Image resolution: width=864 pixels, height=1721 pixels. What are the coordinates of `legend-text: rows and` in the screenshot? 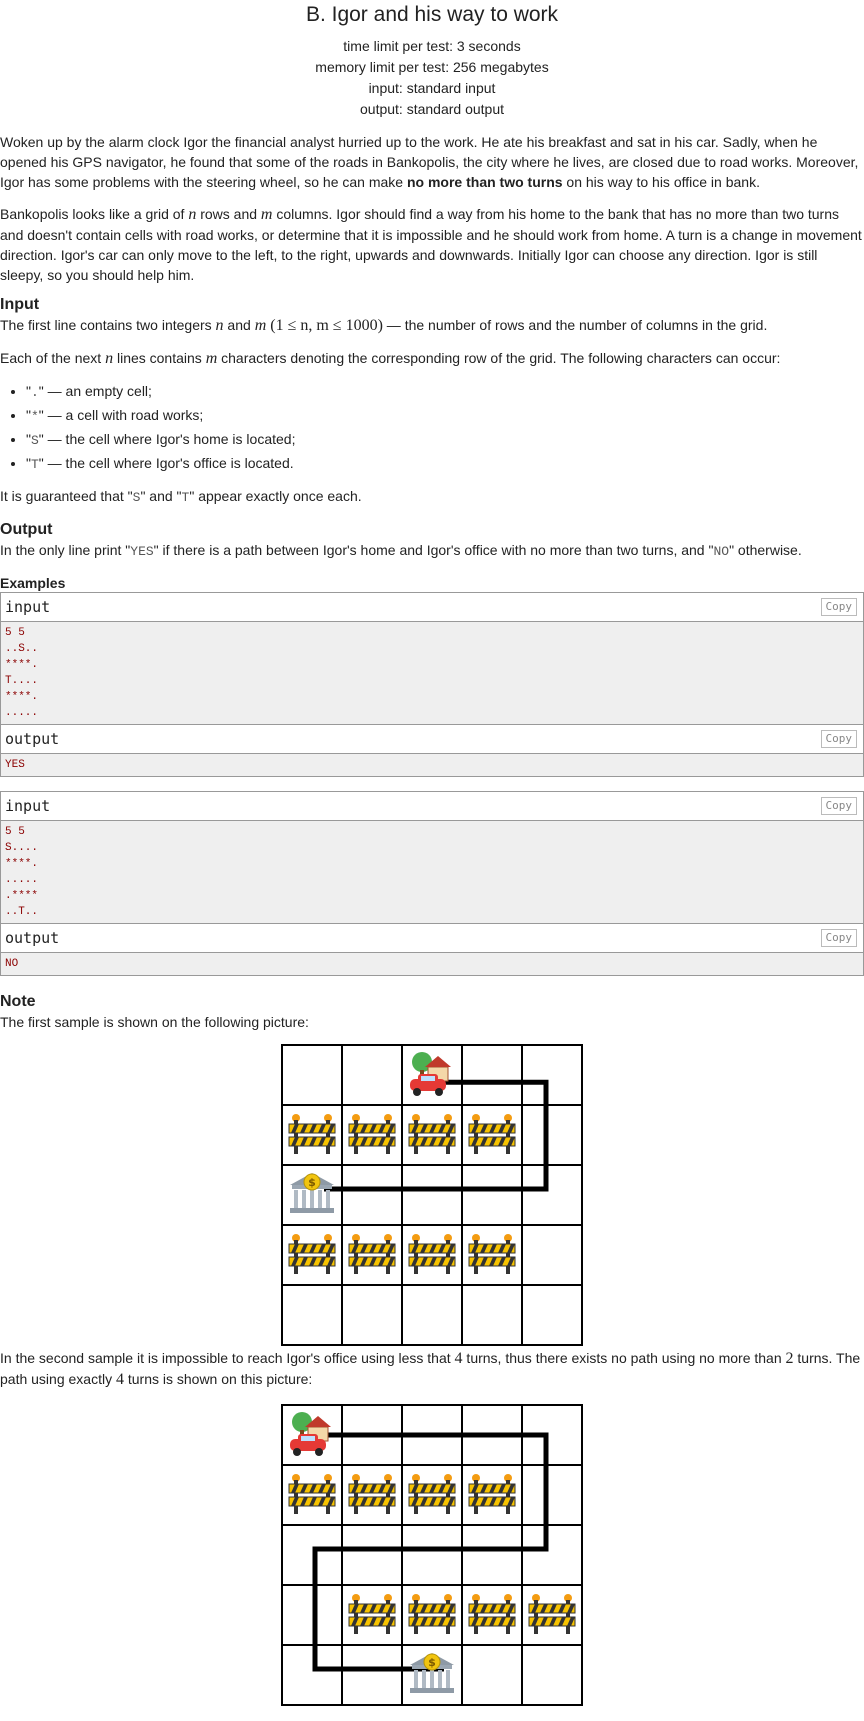 It's located at (228, 214).